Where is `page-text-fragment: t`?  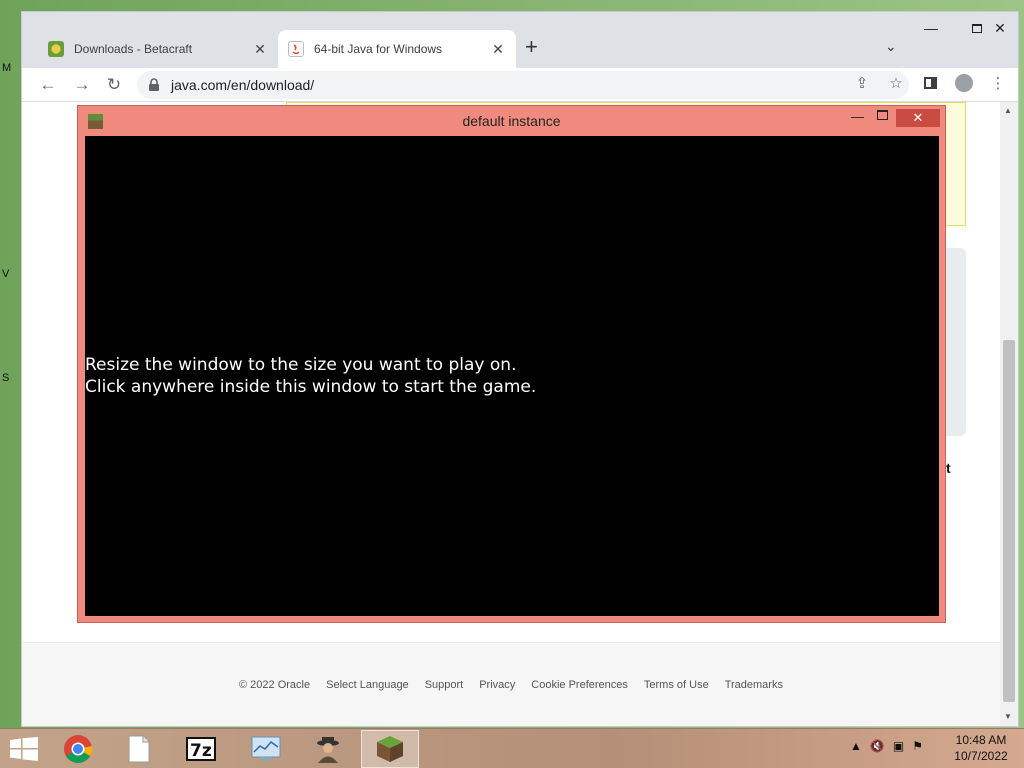 page-text-fragment: t is located at coordinates (948, 468).